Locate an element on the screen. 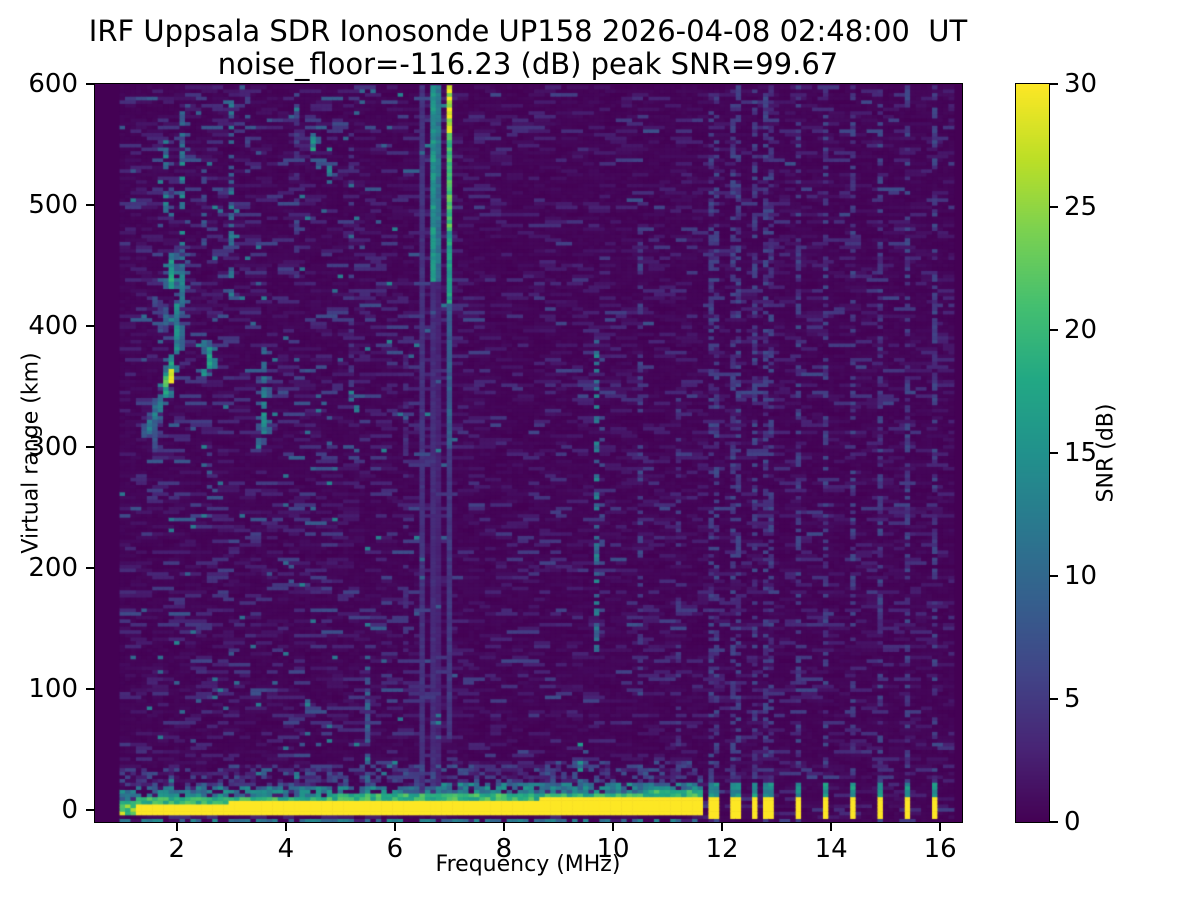  y-tick-label: 200 is located at coordinates (53, 567).